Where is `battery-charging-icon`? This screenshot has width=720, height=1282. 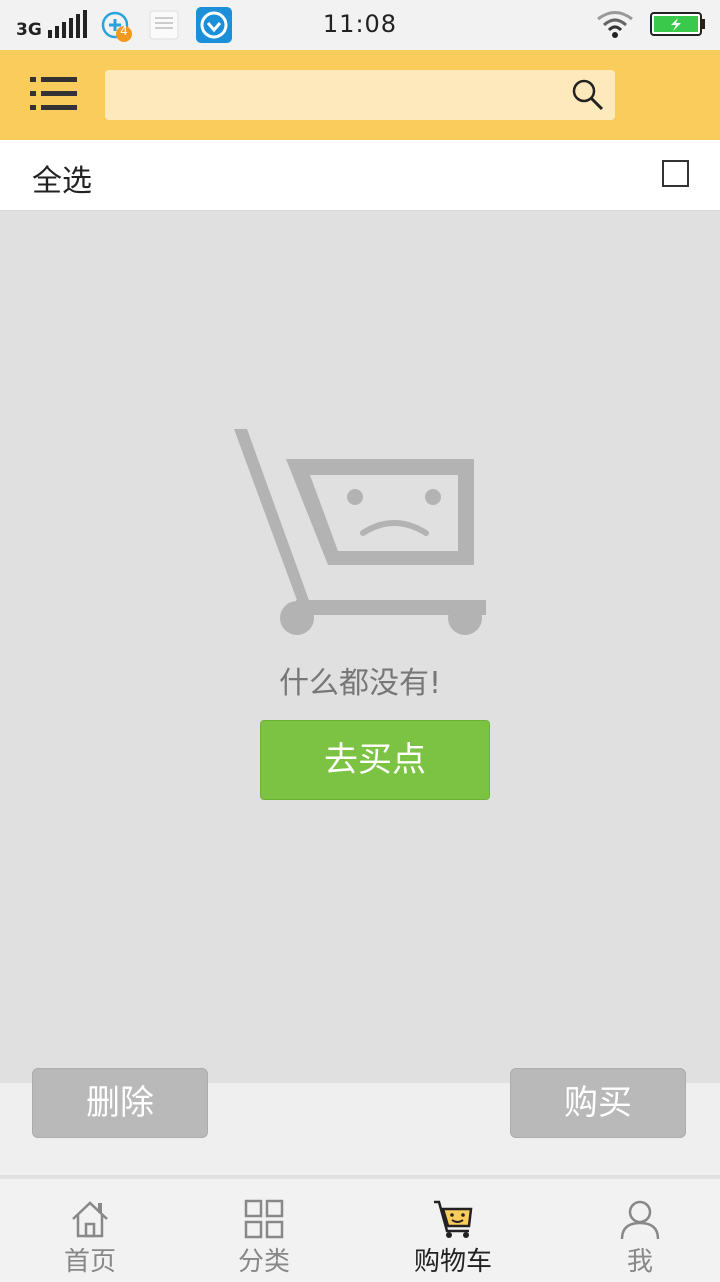 battery-charging-icon is located at coordinates (677, 24).